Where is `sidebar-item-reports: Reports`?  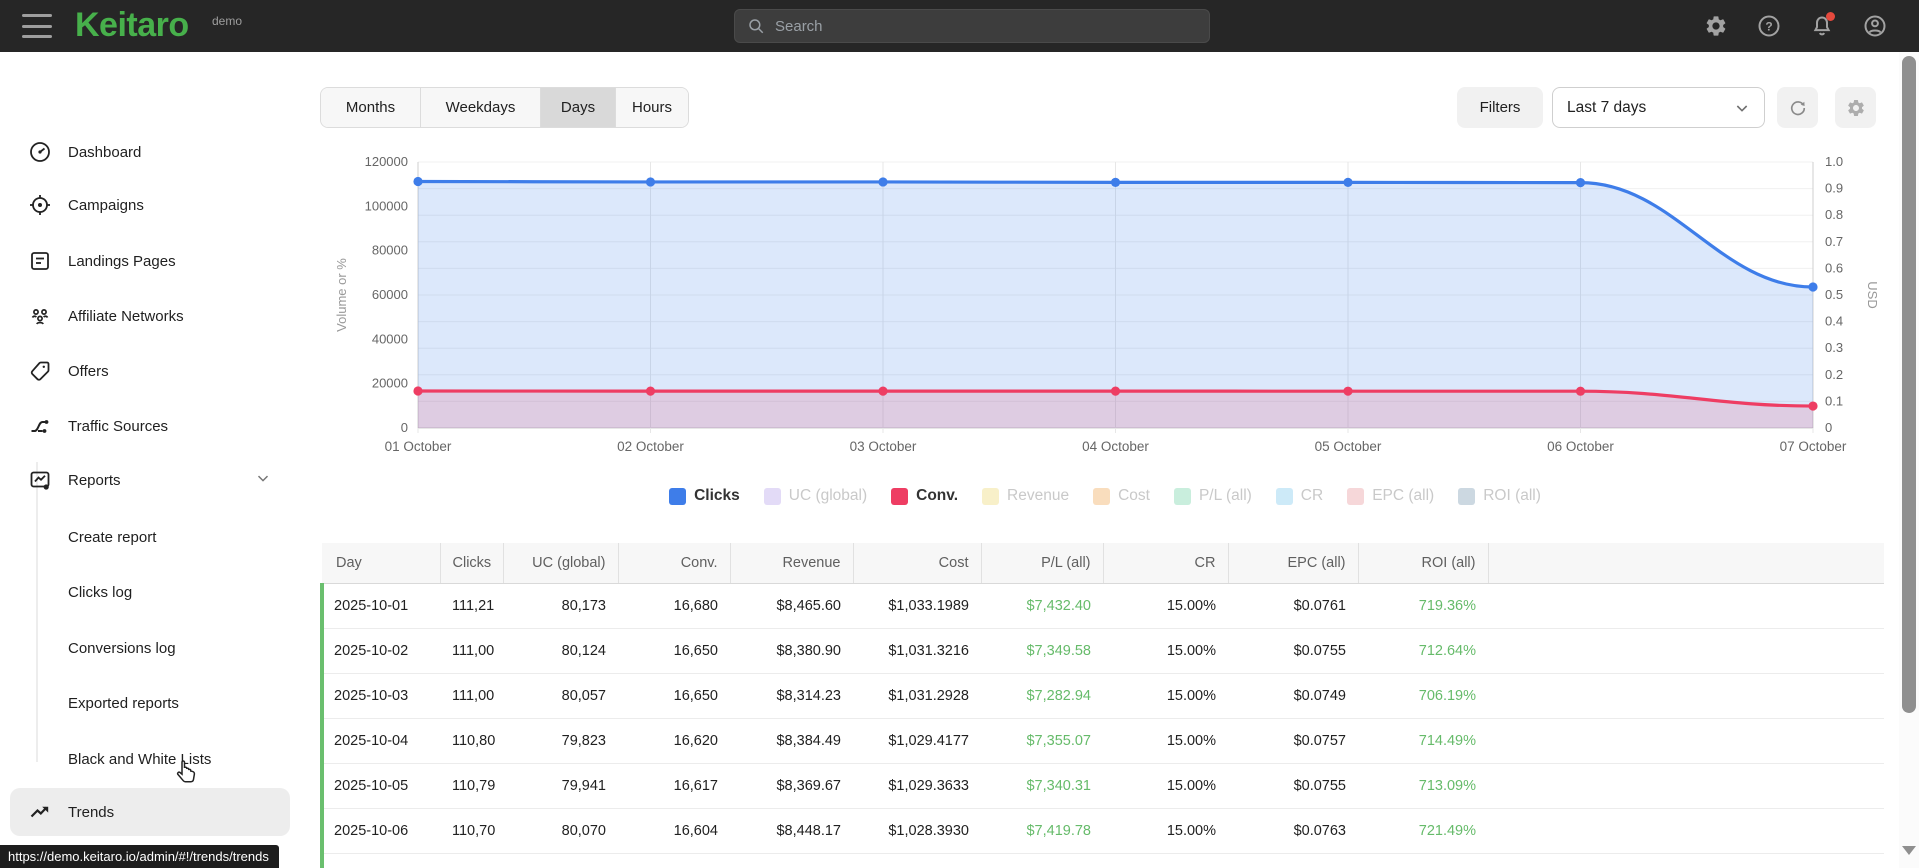 sidebar-item-reports: Reports is located at coordinates (150, 480).